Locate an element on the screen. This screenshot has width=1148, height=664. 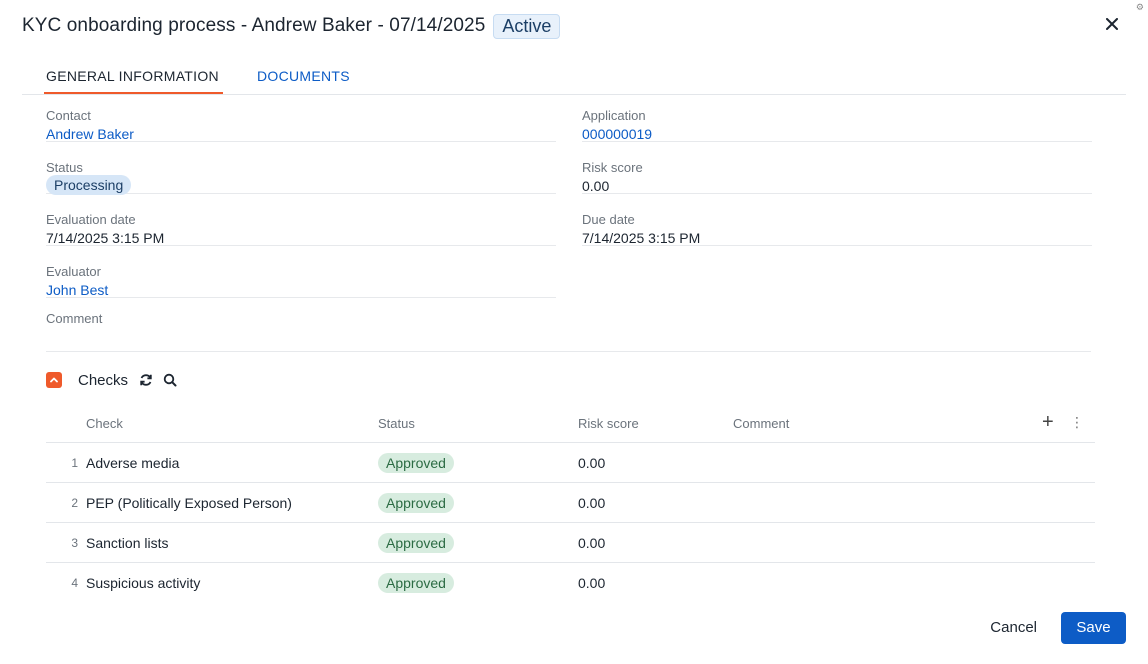
evaluator-link: John Best is located at coordinates (77, 290).